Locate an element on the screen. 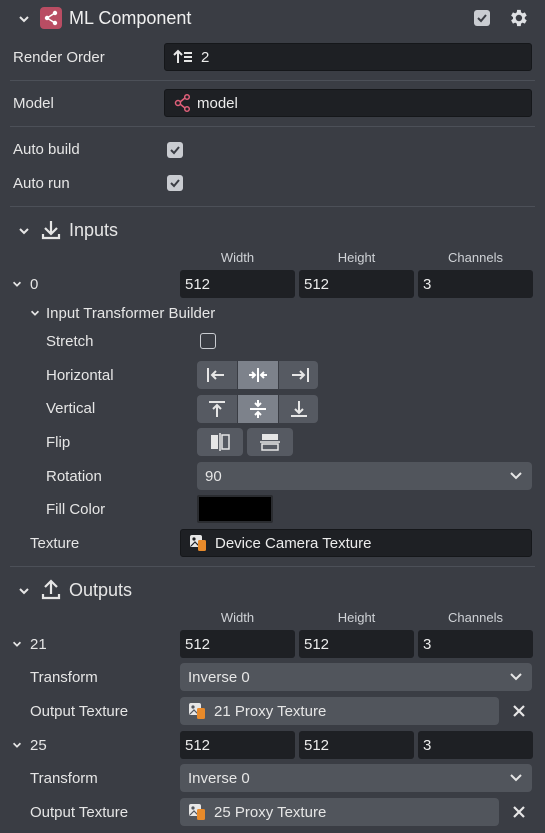  auto-build-label: Auto build is located at coordinates (46, 149).